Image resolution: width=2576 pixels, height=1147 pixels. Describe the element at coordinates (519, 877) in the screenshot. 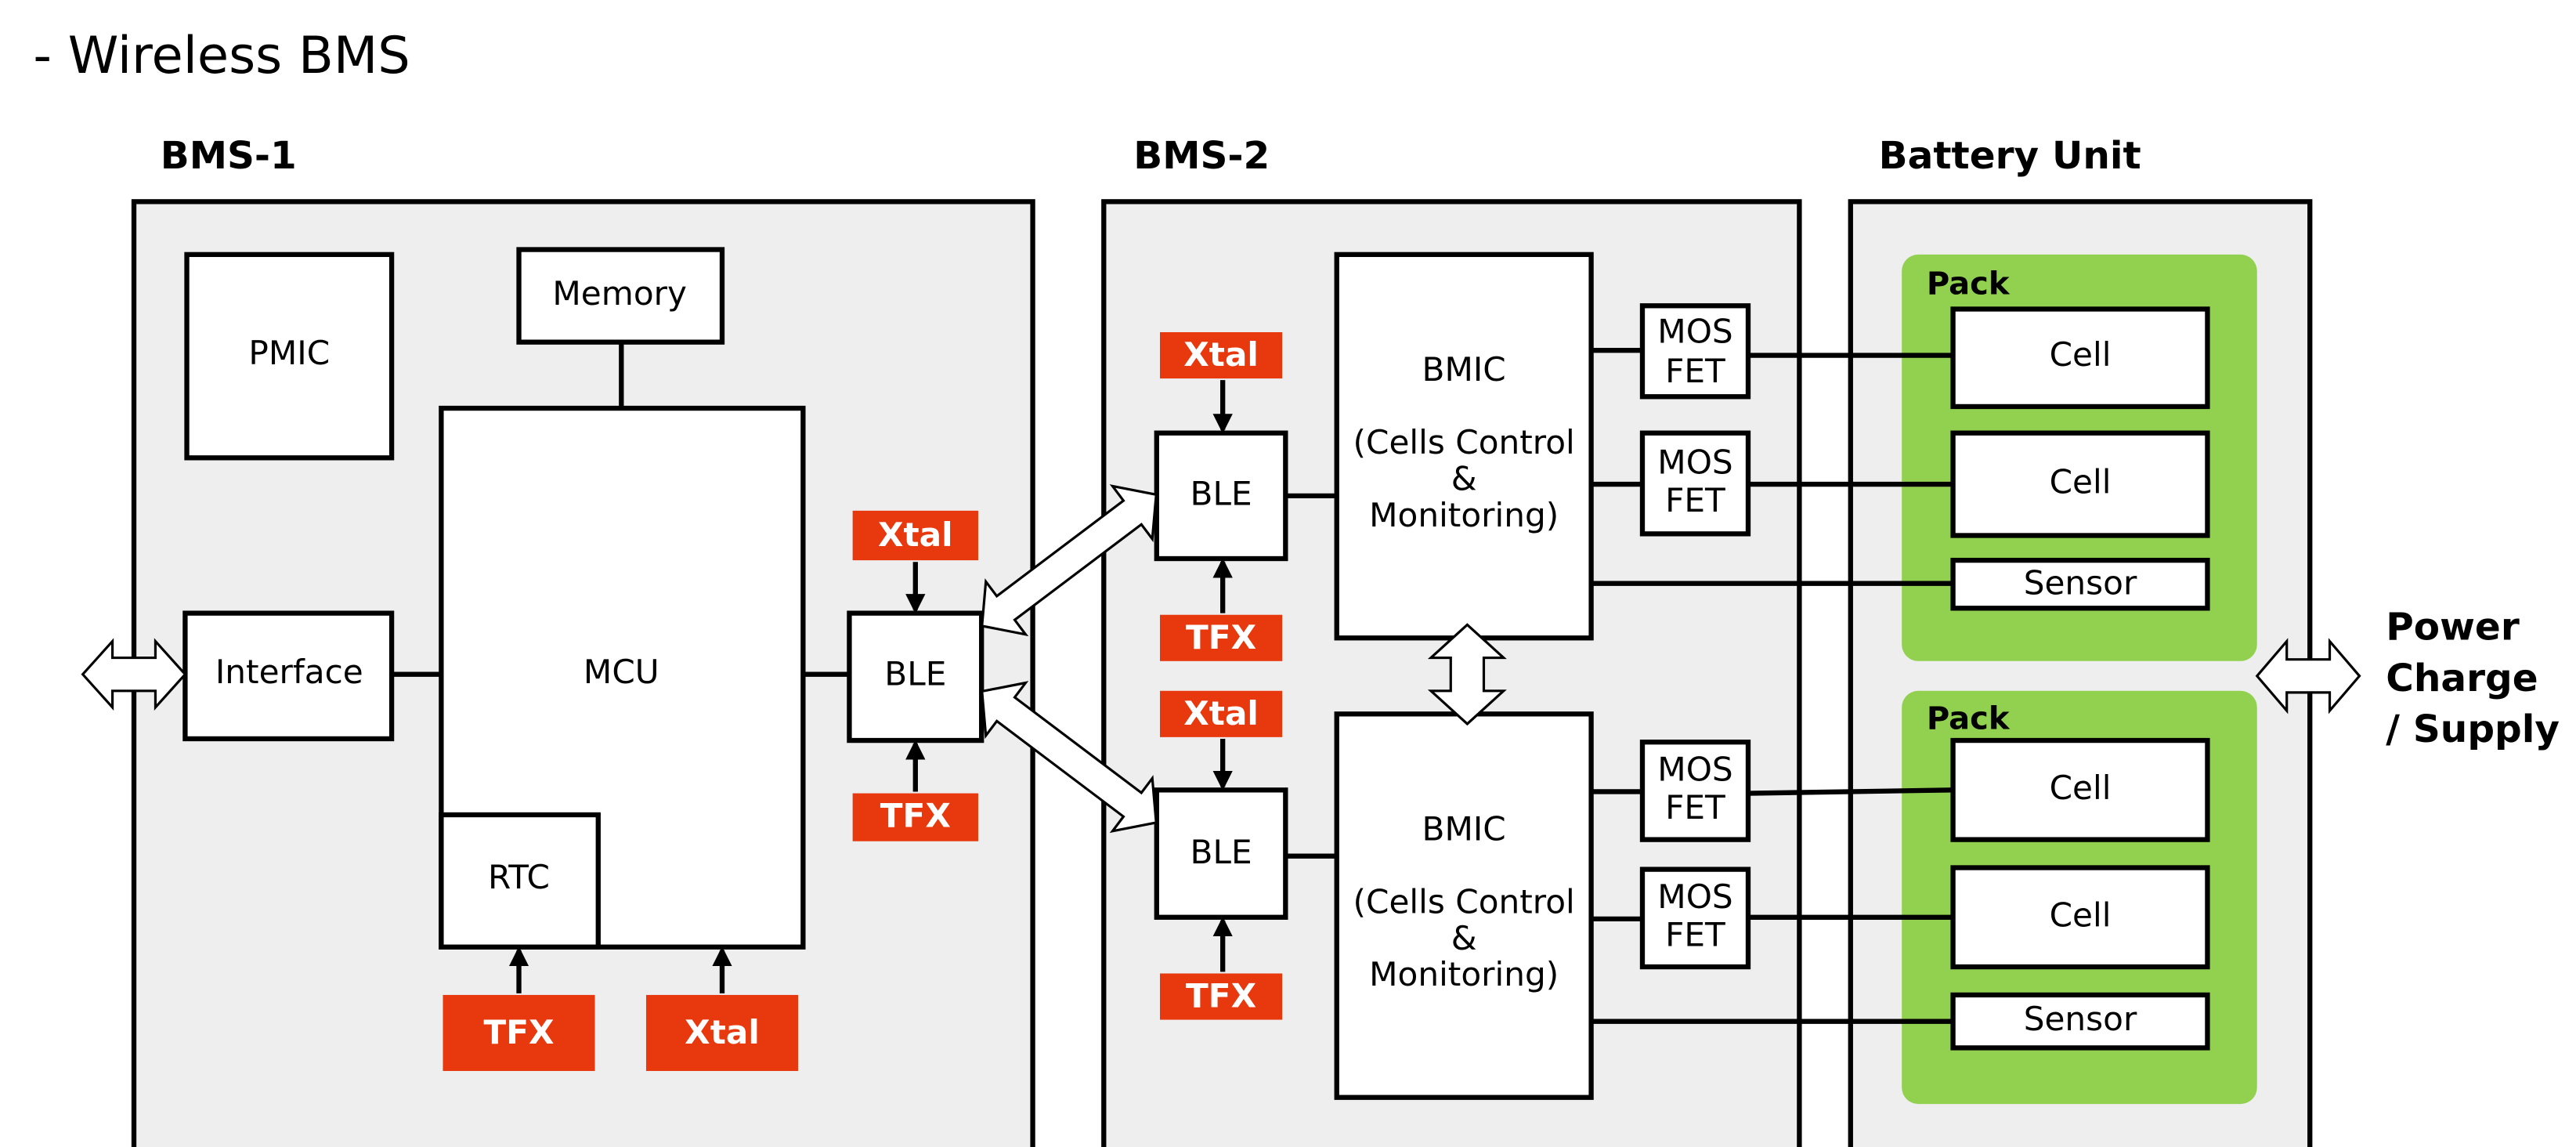

I see `rtc-label: RTC` at that location.